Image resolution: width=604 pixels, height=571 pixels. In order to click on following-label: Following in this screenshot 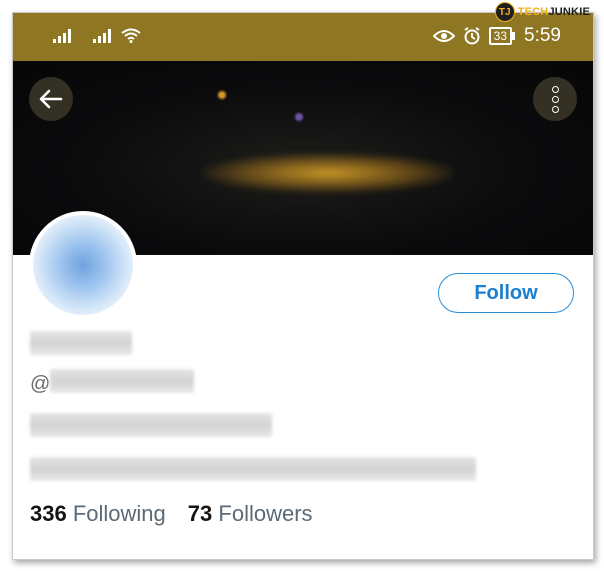, I will do `click(119, 513)`.